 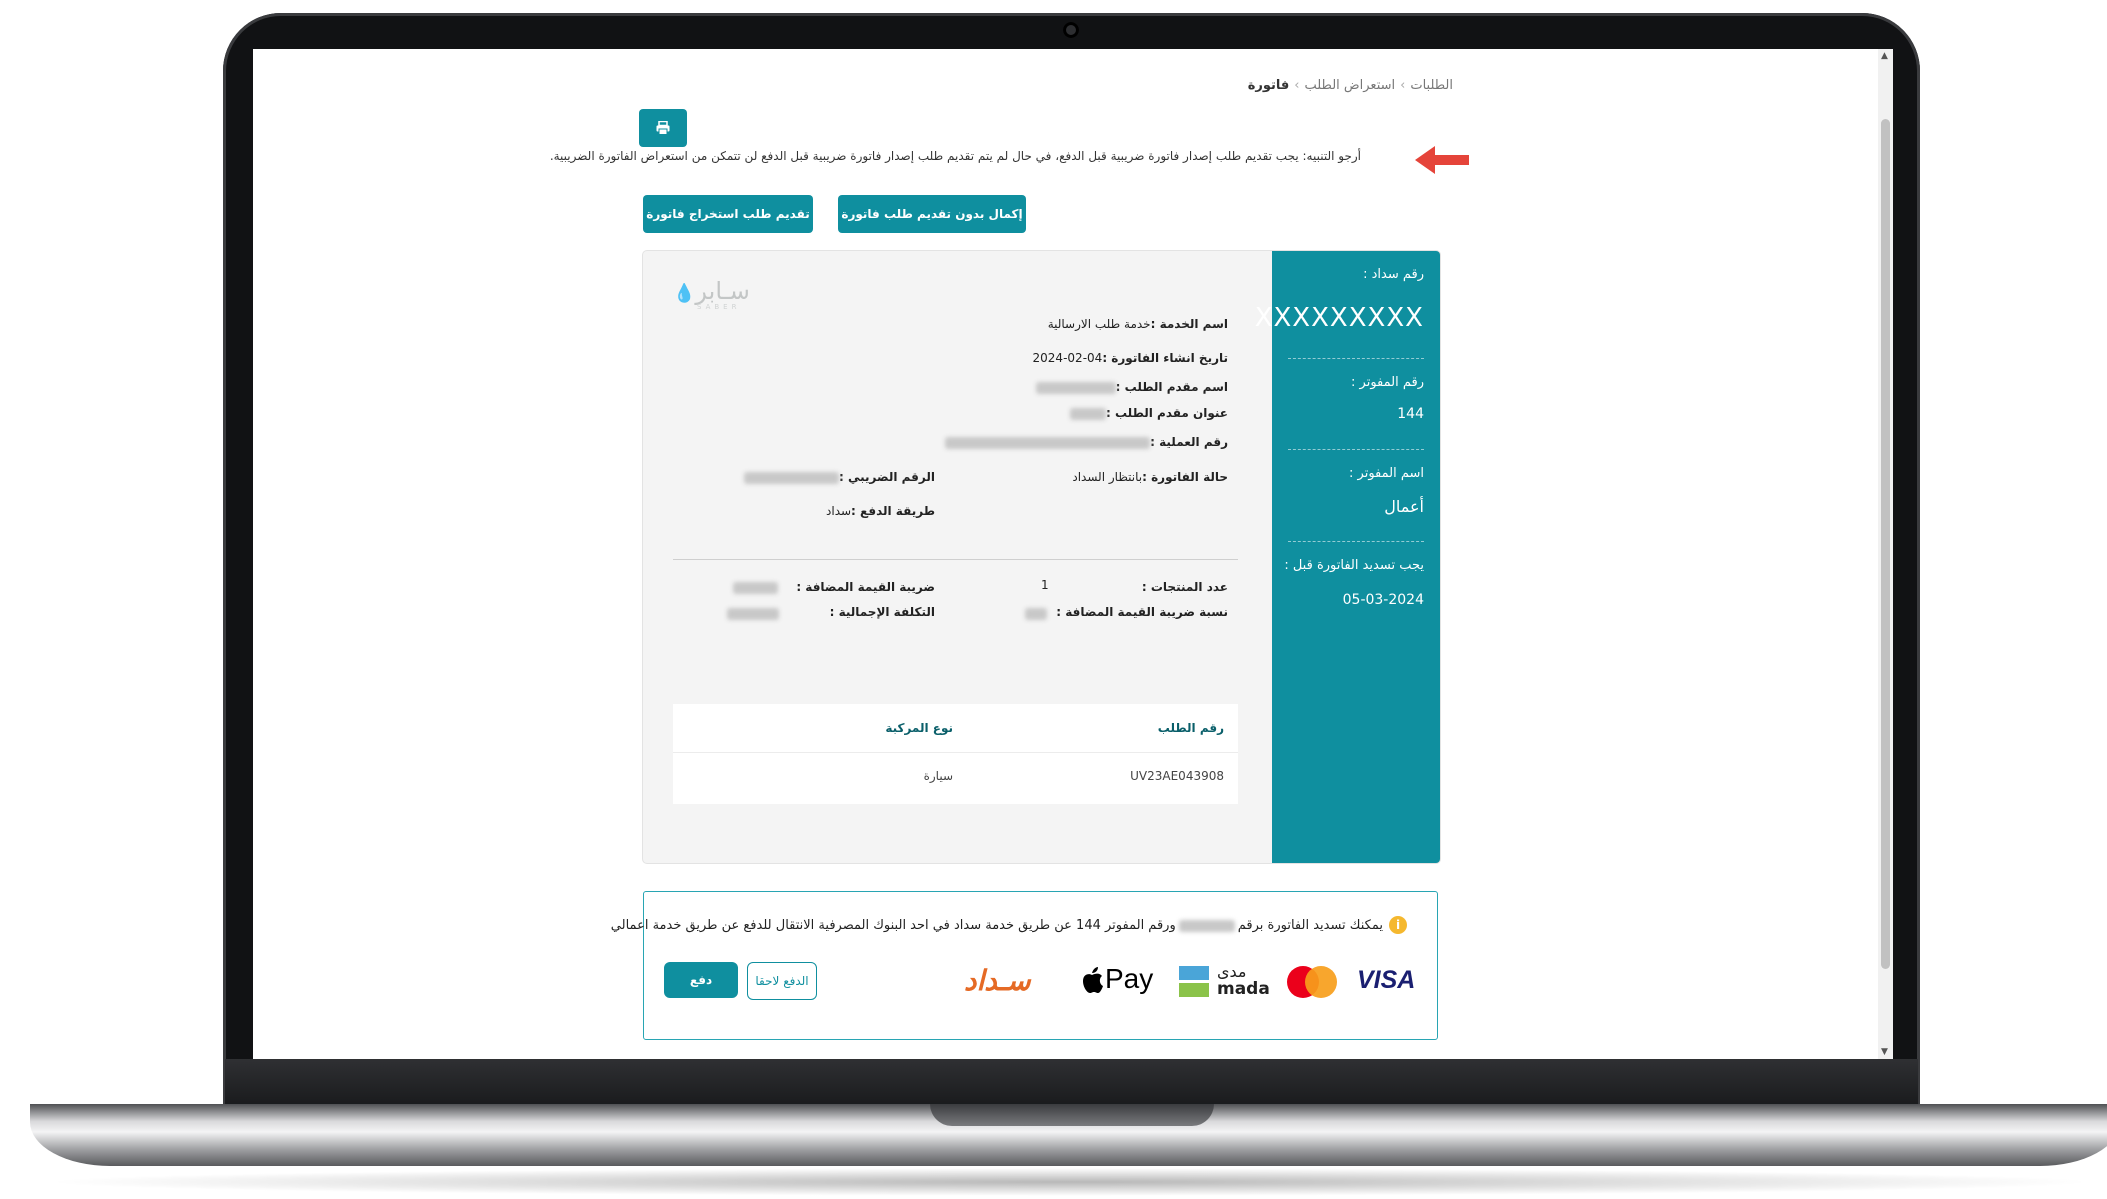 I want to click on vat-label: ضريبة القيمة المضافة :, so click(x=865, y=587).